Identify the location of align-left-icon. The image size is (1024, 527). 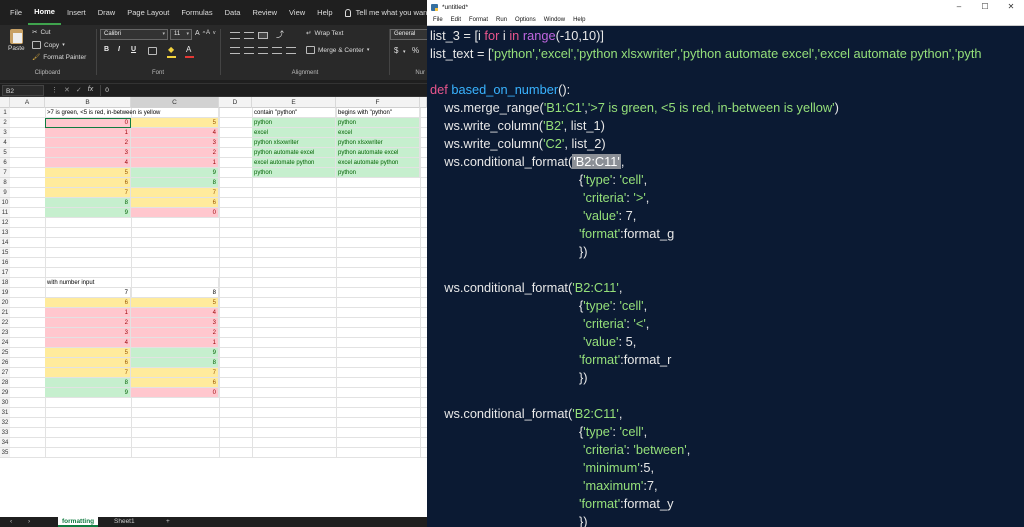
(235, 50).